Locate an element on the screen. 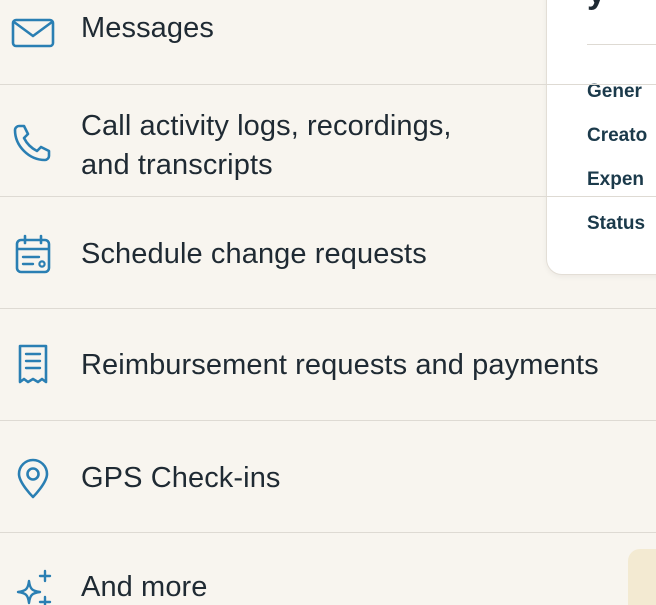  envelope-icon is located at coordinates (33, 32).